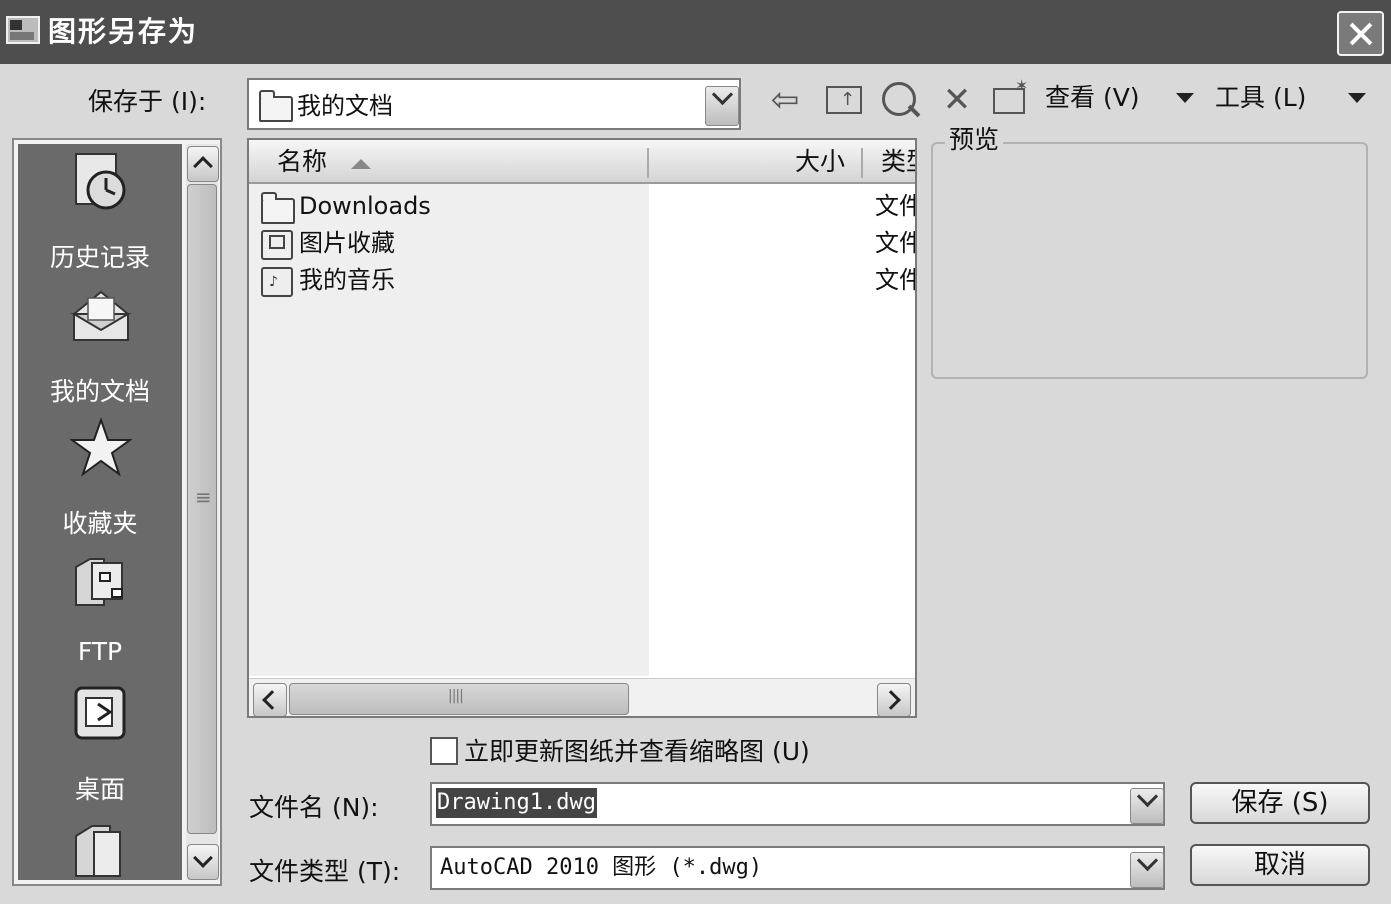  What do you see at coordinates (99, 257) in the screenshot?
I see `place-label: 历史记录` at bounding box center [99, 257].